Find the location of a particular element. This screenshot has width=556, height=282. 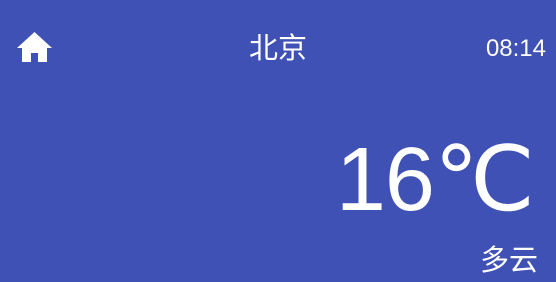

clock-time: 08:14 is located at coordinates (515, 48).